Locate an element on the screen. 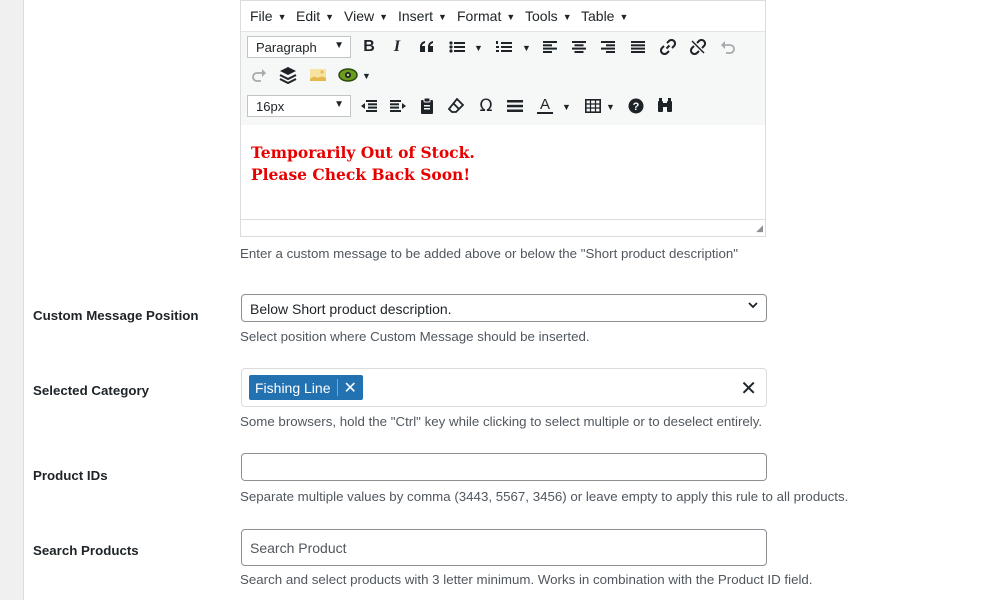  plugin-button is located at coordinates (348, 75).